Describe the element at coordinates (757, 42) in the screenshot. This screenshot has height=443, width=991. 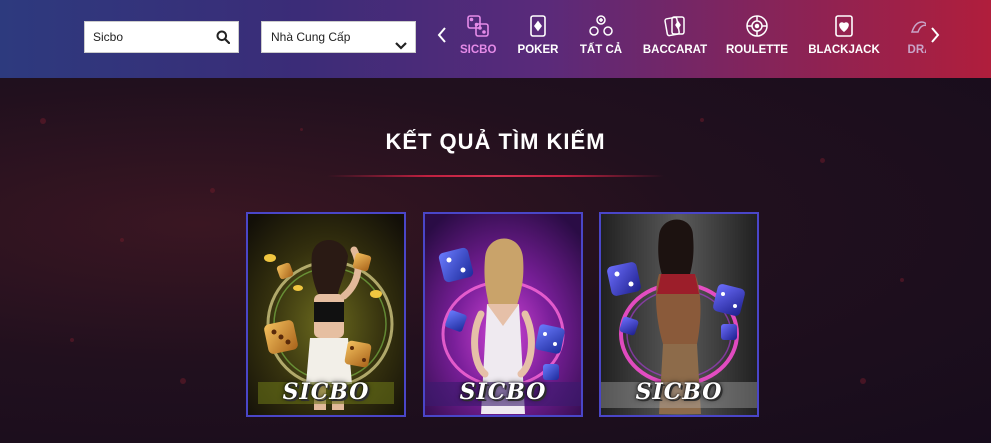
I see `category-roulette: ROULETTE` at that location.